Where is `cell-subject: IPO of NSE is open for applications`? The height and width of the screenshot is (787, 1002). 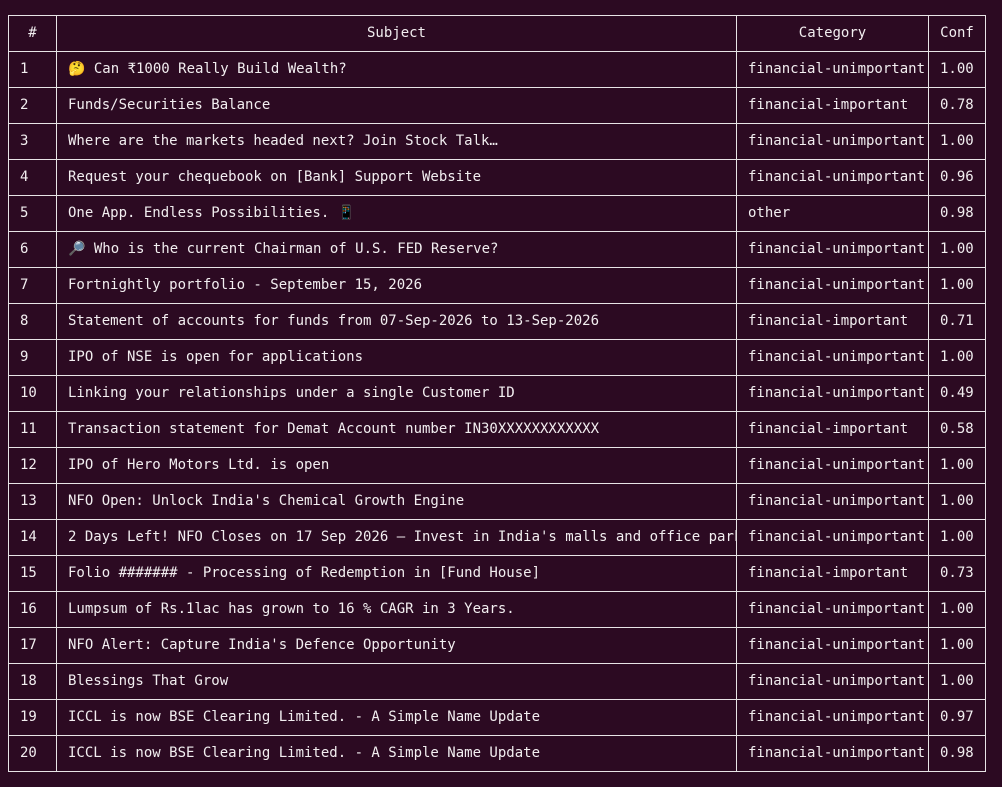
cell-subject: IPO of NSE is open for applications is located at coordinates (396, 357).